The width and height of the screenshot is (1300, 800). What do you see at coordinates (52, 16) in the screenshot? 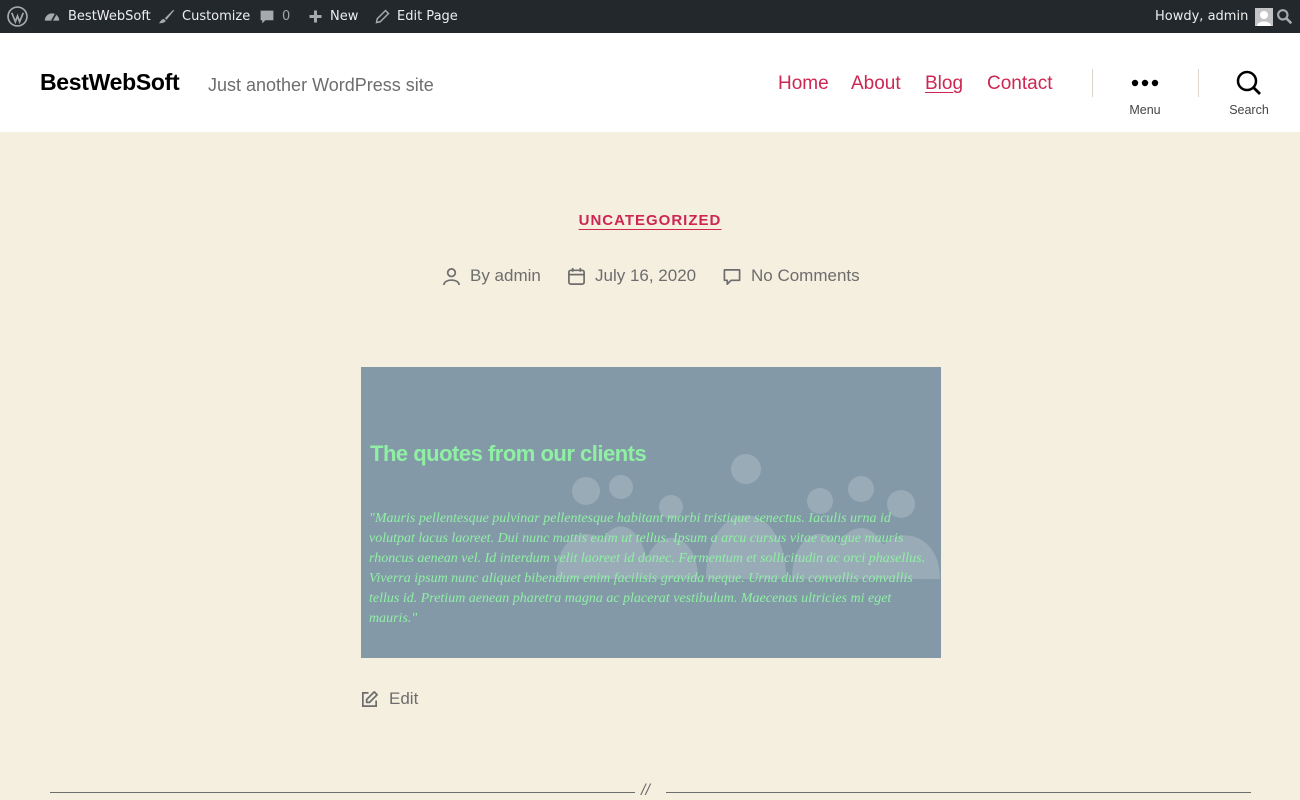
I see `dashboard-gauge-icon` at bounding box center [52, 16].